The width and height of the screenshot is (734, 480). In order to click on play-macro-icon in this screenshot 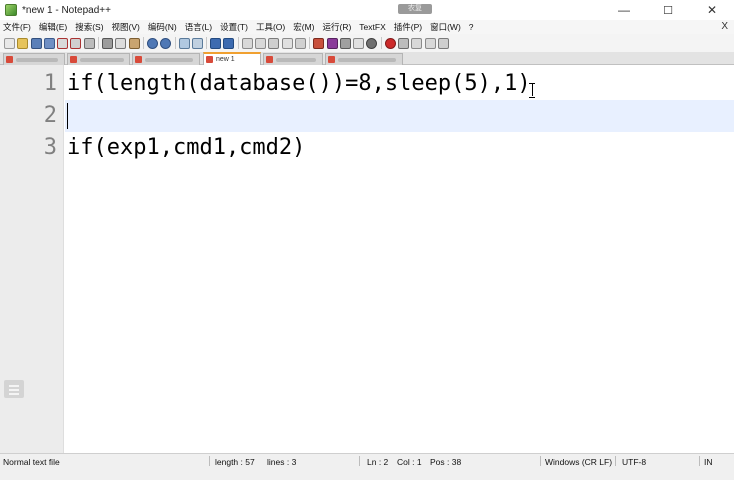, I will do `click(417, 43)`.